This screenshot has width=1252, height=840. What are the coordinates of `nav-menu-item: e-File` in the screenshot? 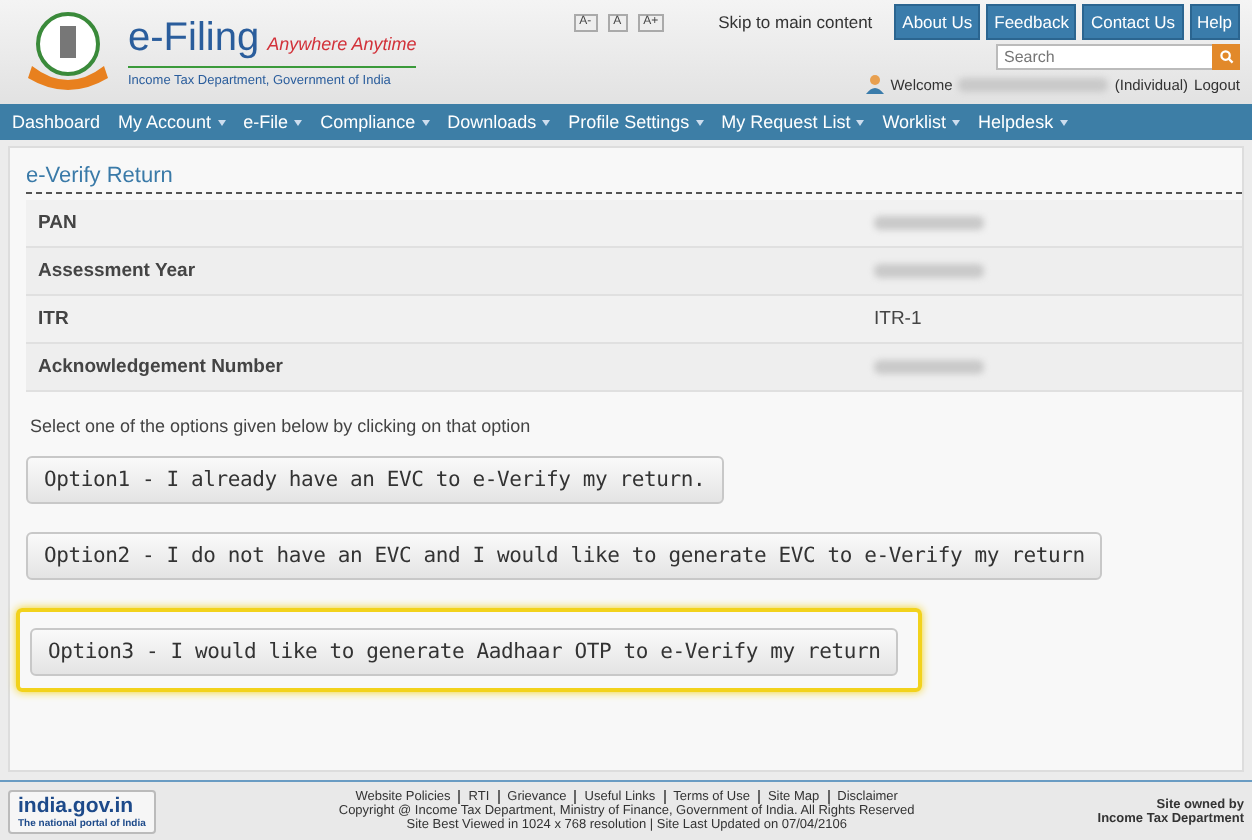 It's located at (266, 122).